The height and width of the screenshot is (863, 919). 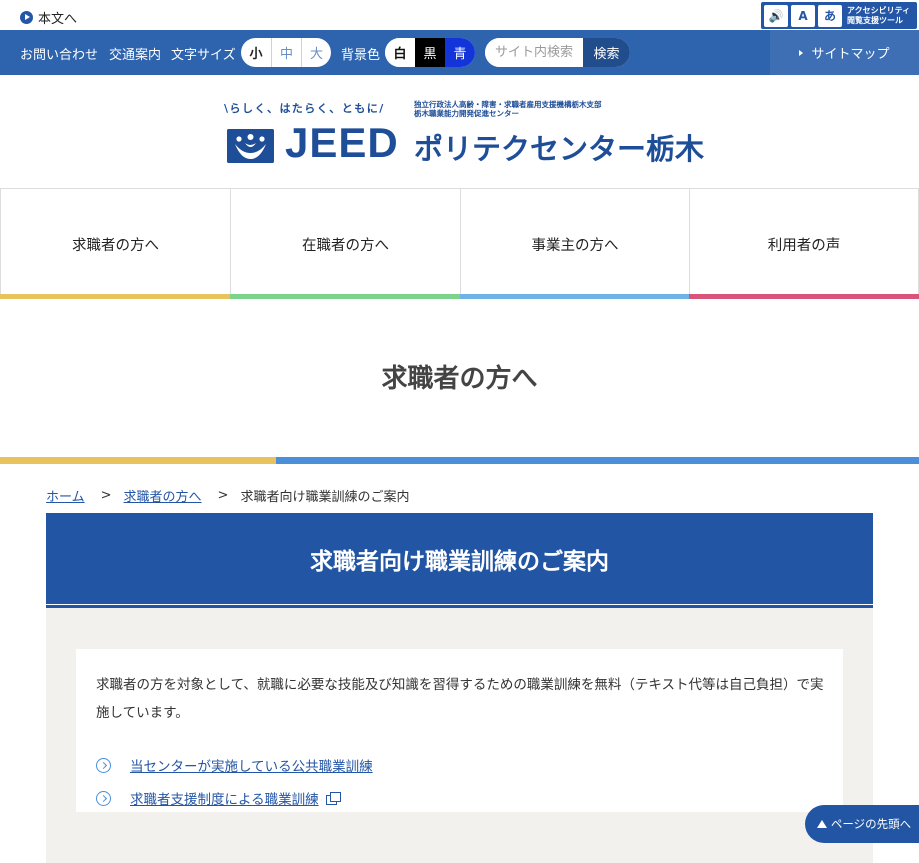 What do you see at coordinates (850, 54) in the screenshot?
I see `sitemap-label: サイトマップ` at bounding box center [850, 54].